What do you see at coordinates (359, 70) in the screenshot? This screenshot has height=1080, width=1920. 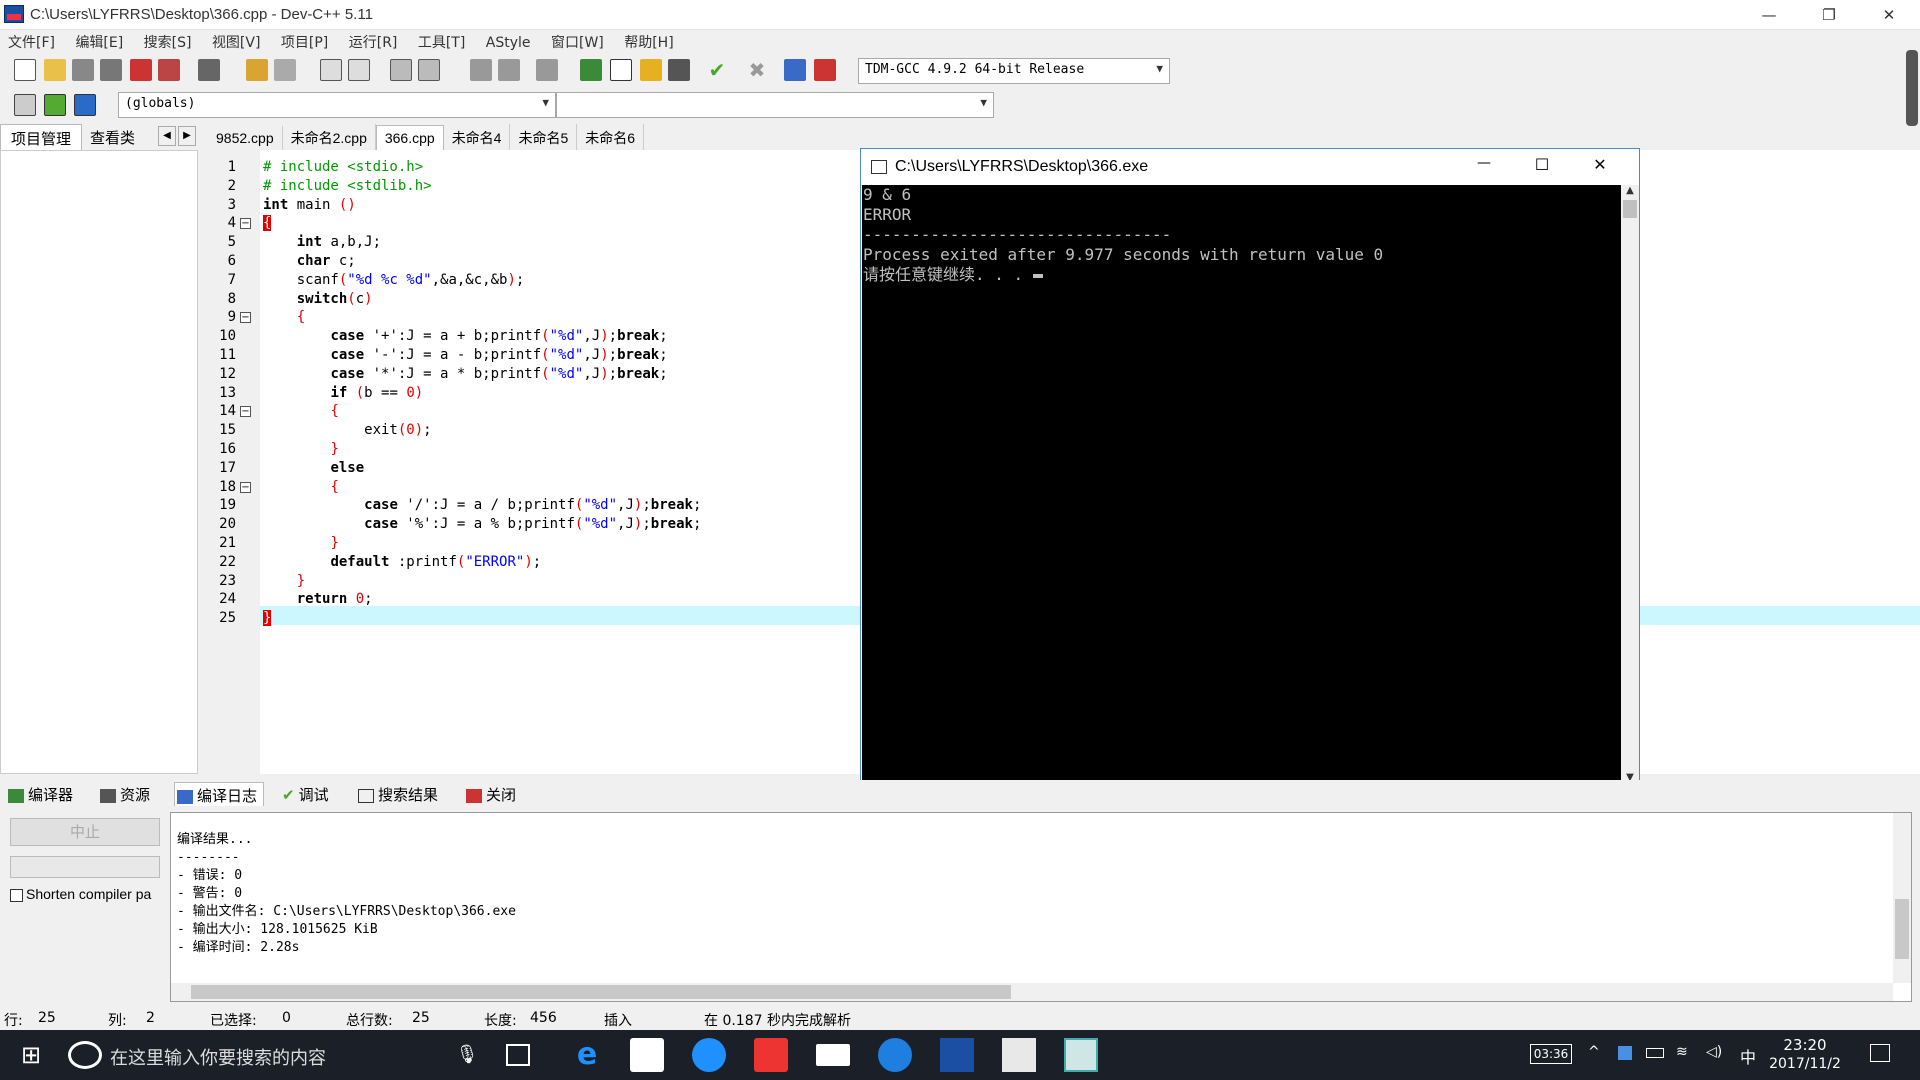 I see `replace-icon` at bounding box center [359, 70].